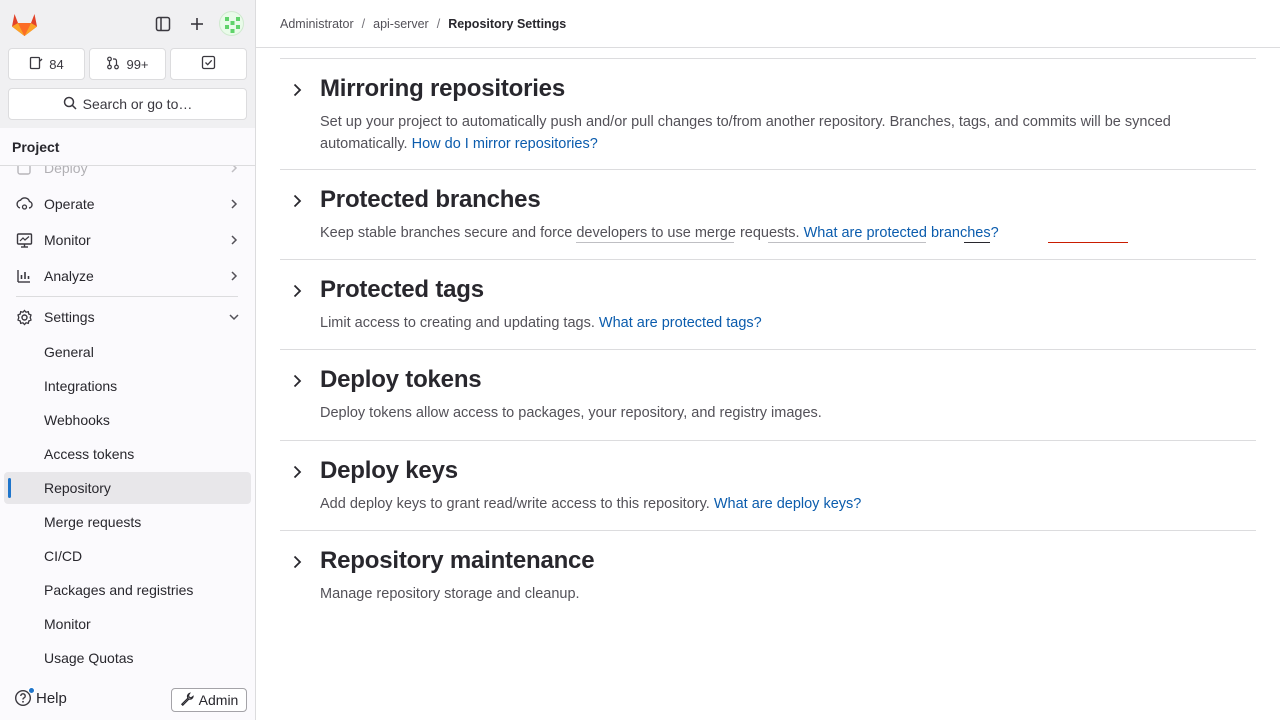 The width and height of the screenshot is (1280, 720). Describe the element at coordinates (24, 276) in the screenshot. I see `analyze-icon` at that location.